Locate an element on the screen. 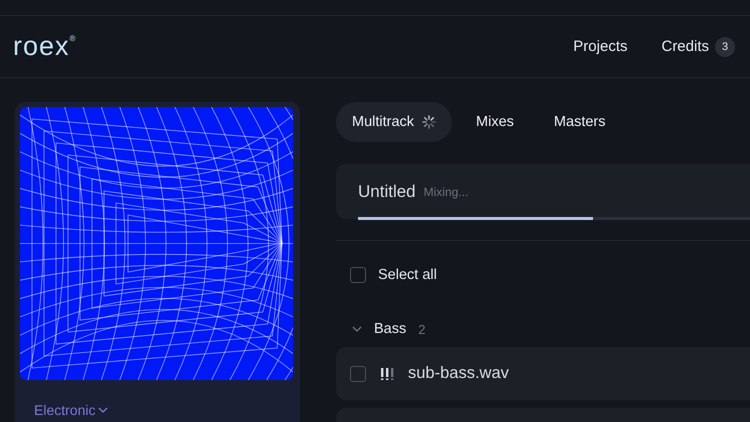 This screenshot has height=422, width=750. credits-count: 3 is located at coordinates (725, 46).